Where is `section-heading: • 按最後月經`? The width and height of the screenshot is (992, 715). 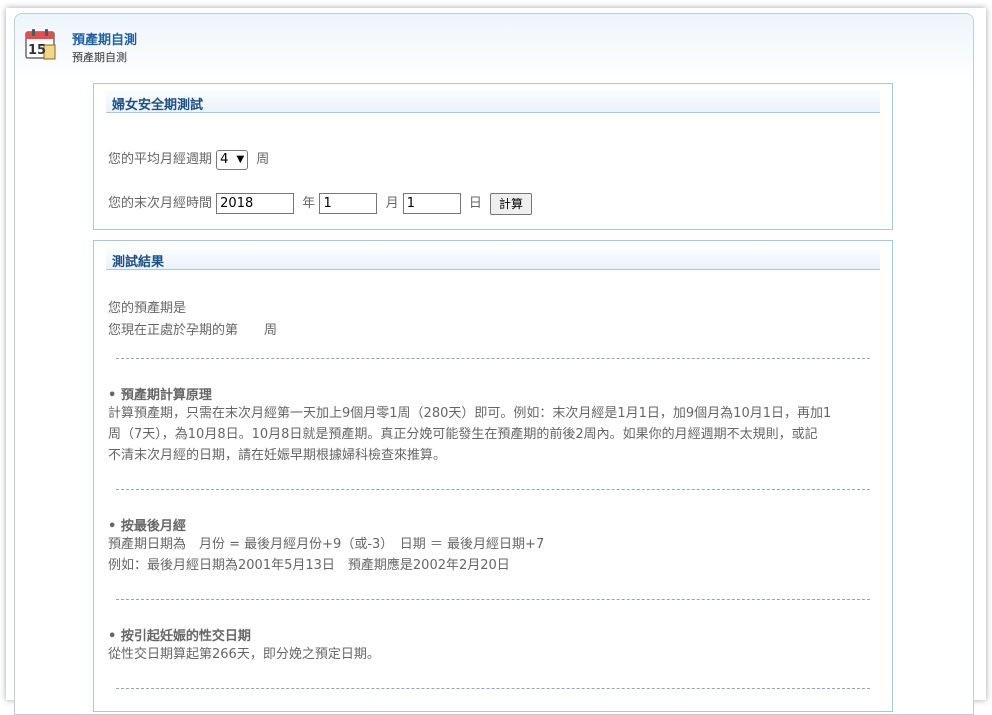 section-heading: • 按最後月經 is located at coordinates (147, 526).